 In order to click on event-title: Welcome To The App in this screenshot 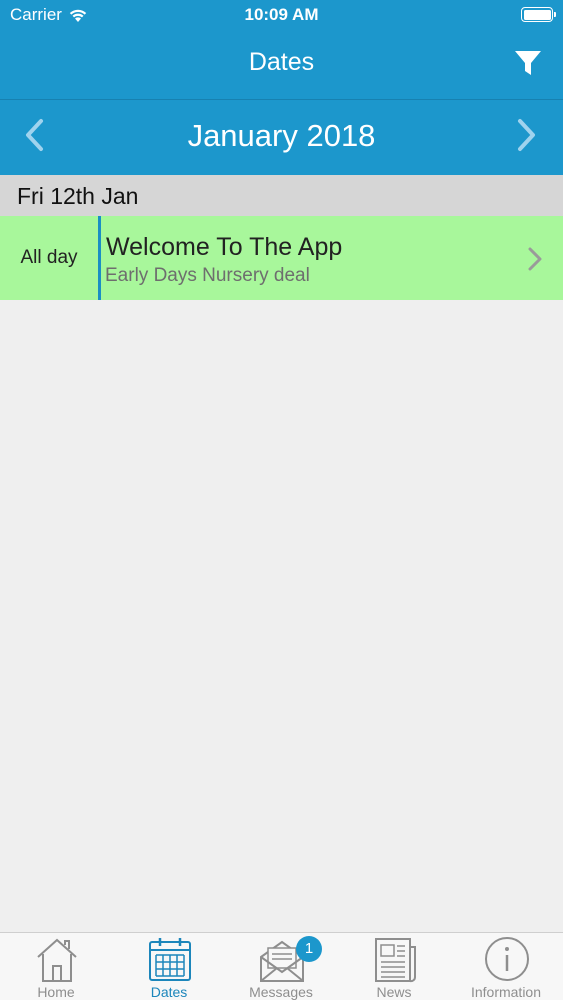, I will do `click(224, 247)`.